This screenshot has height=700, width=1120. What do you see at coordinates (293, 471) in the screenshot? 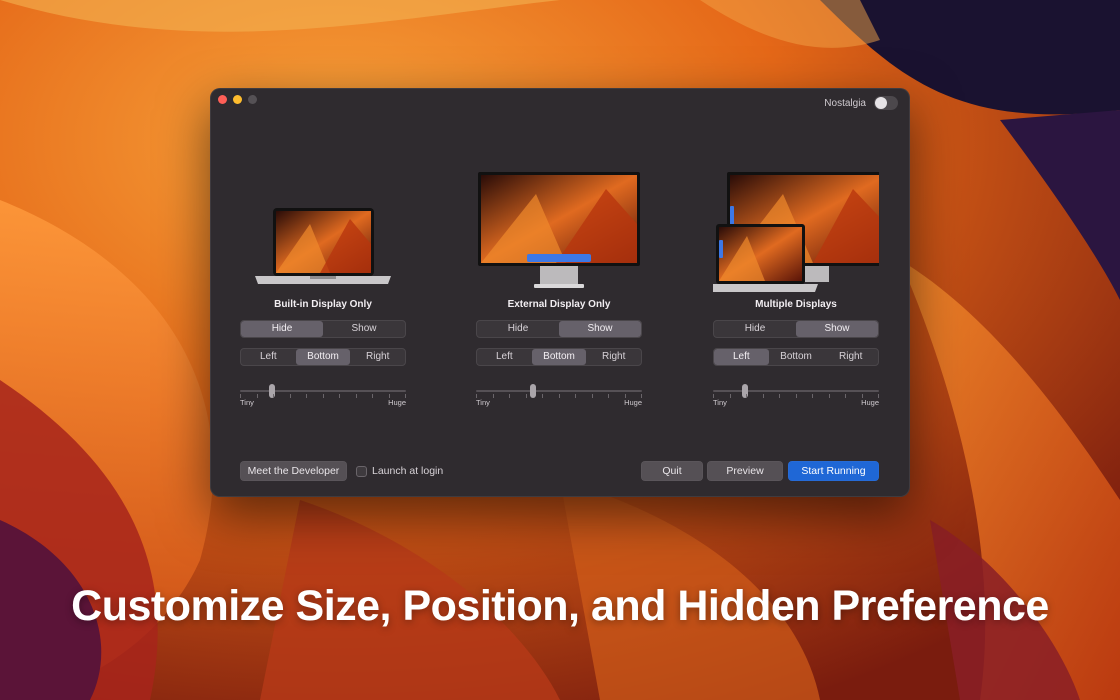
I see `meet-developer-button: Meet the Developer` at bounding box center [293, 471].